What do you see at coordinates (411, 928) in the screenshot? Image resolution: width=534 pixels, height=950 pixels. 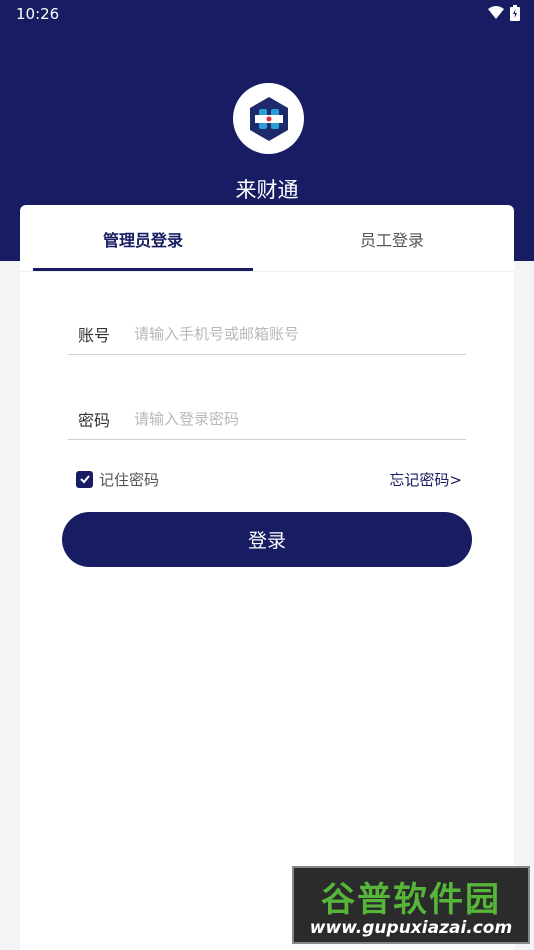 I see `watermark-url: www.gupuxiazai.com` at bounding box center [411, 928].